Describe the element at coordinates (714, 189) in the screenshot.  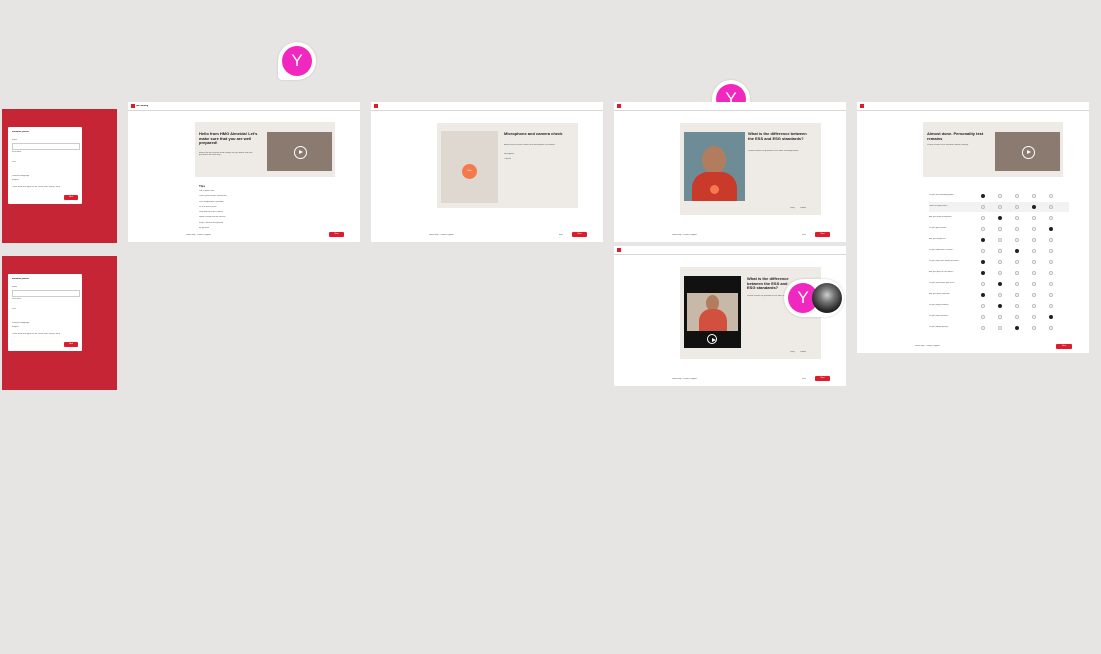
I see `record-button` at that location.